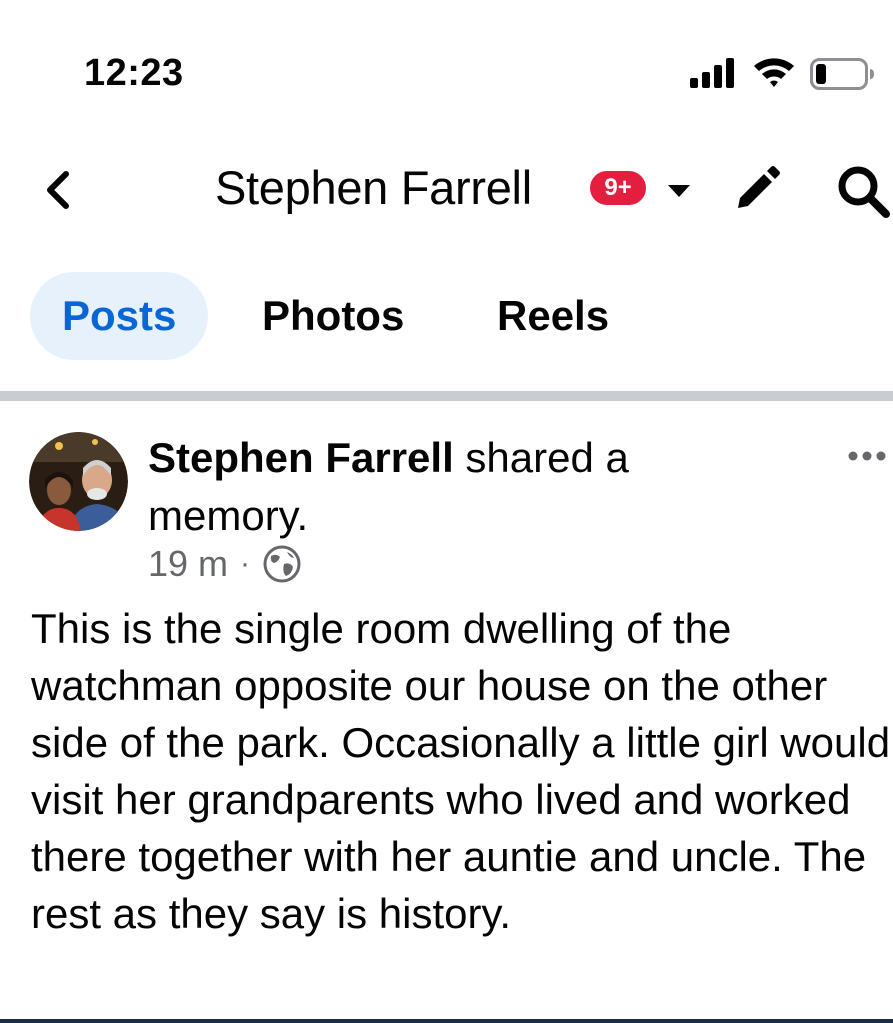 The image size is (893, 1023). I want to click on cellular-signal-icon, so click(714, 73).